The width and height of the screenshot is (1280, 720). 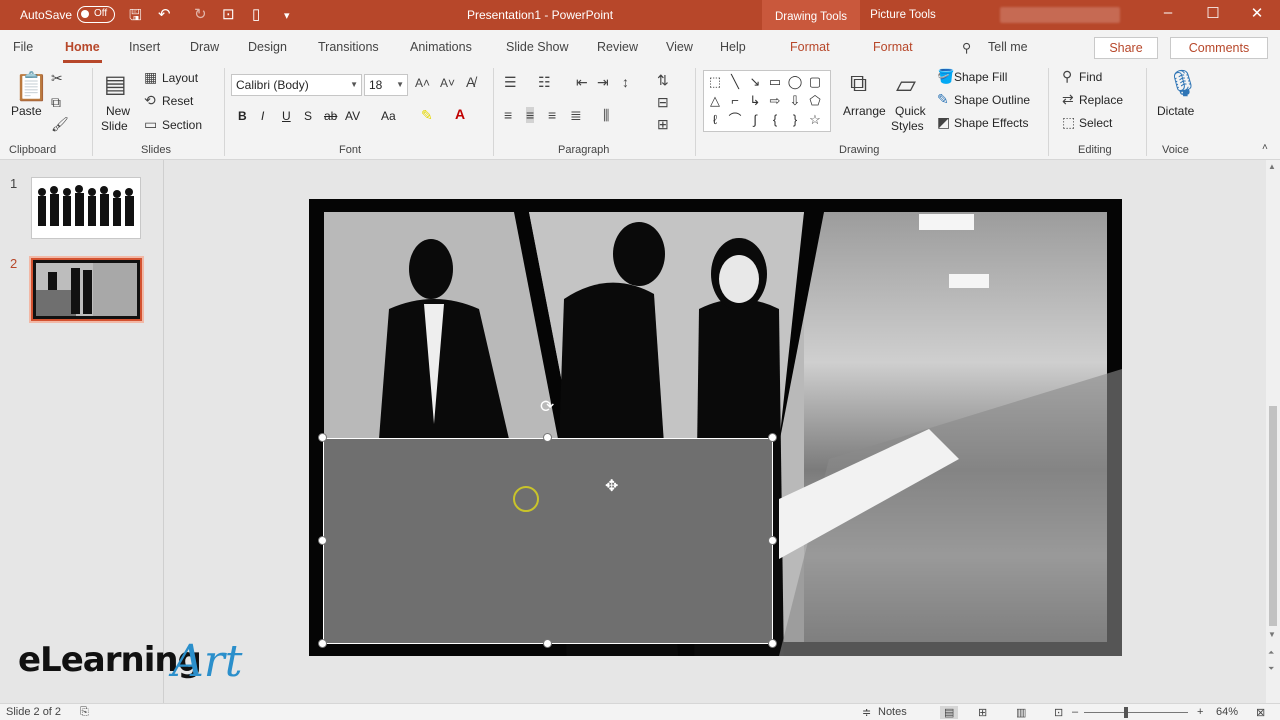 What do you see at coordinates (1227, 712) in the screenshot?
I see `zoom-level: 64%` at bounding box center [1227, 712].